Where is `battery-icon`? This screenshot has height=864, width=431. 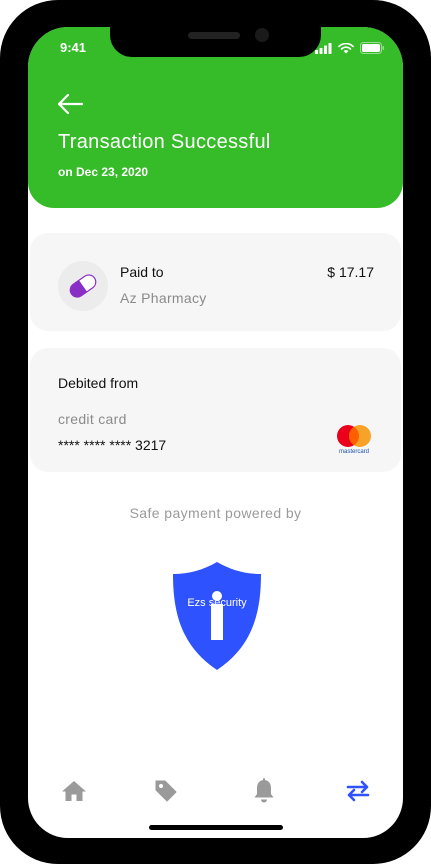
battery-icon is located at coordinates (372, 48).